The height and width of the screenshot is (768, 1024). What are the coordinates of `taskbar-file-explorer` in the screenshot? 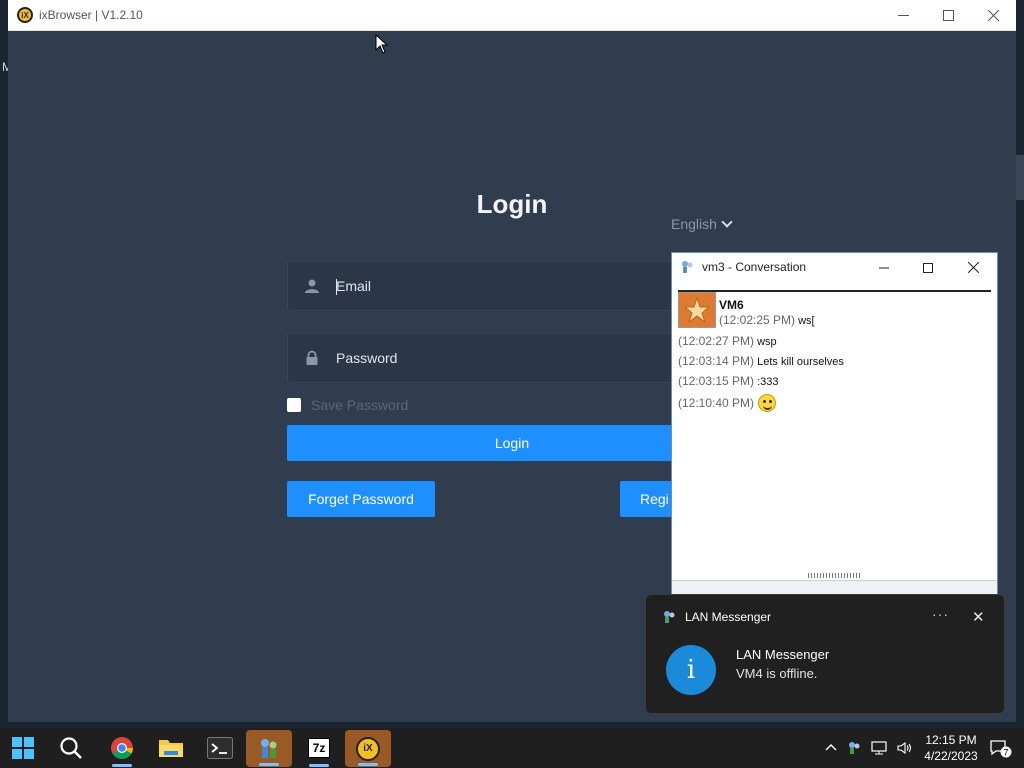 It's located at (171, 748).